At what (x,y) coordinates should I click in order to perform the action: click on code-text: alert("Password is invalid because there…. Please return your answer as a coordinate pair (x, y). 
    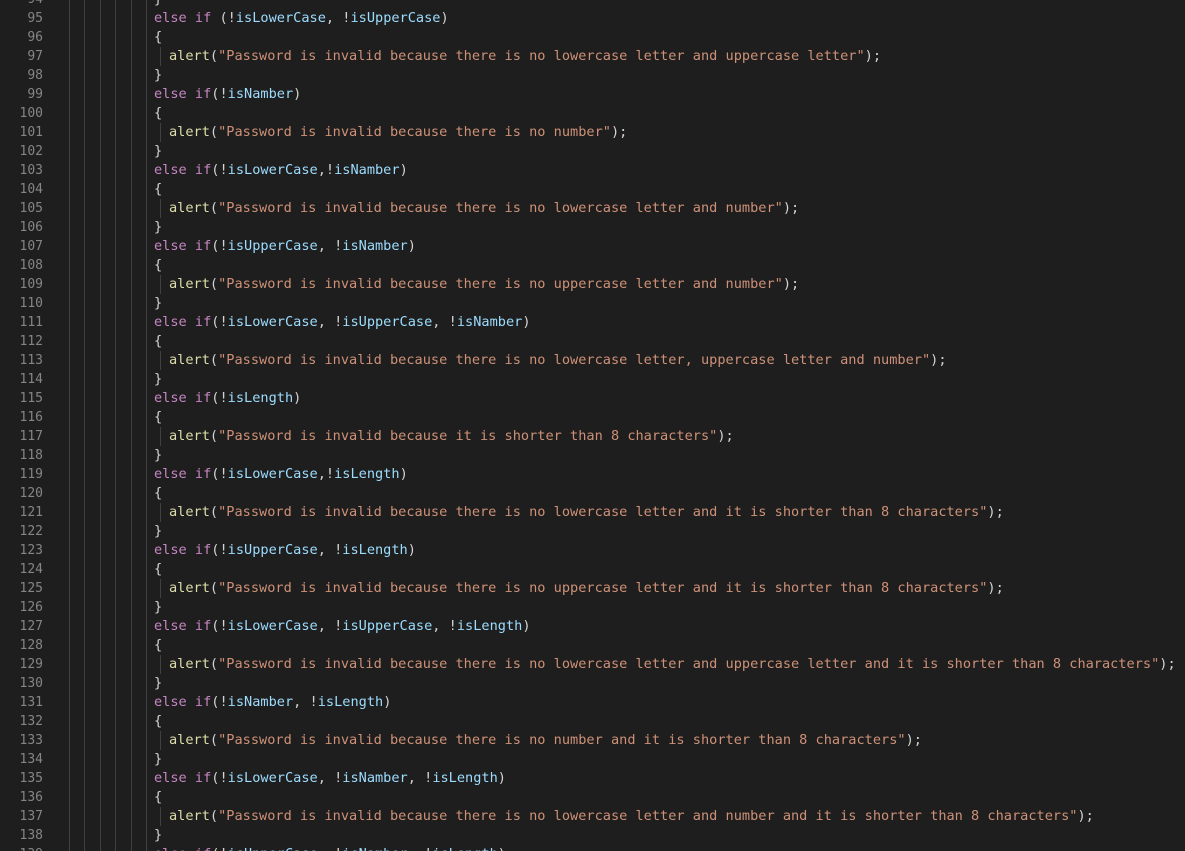
    Looking at the image, I should click on (631, 816).